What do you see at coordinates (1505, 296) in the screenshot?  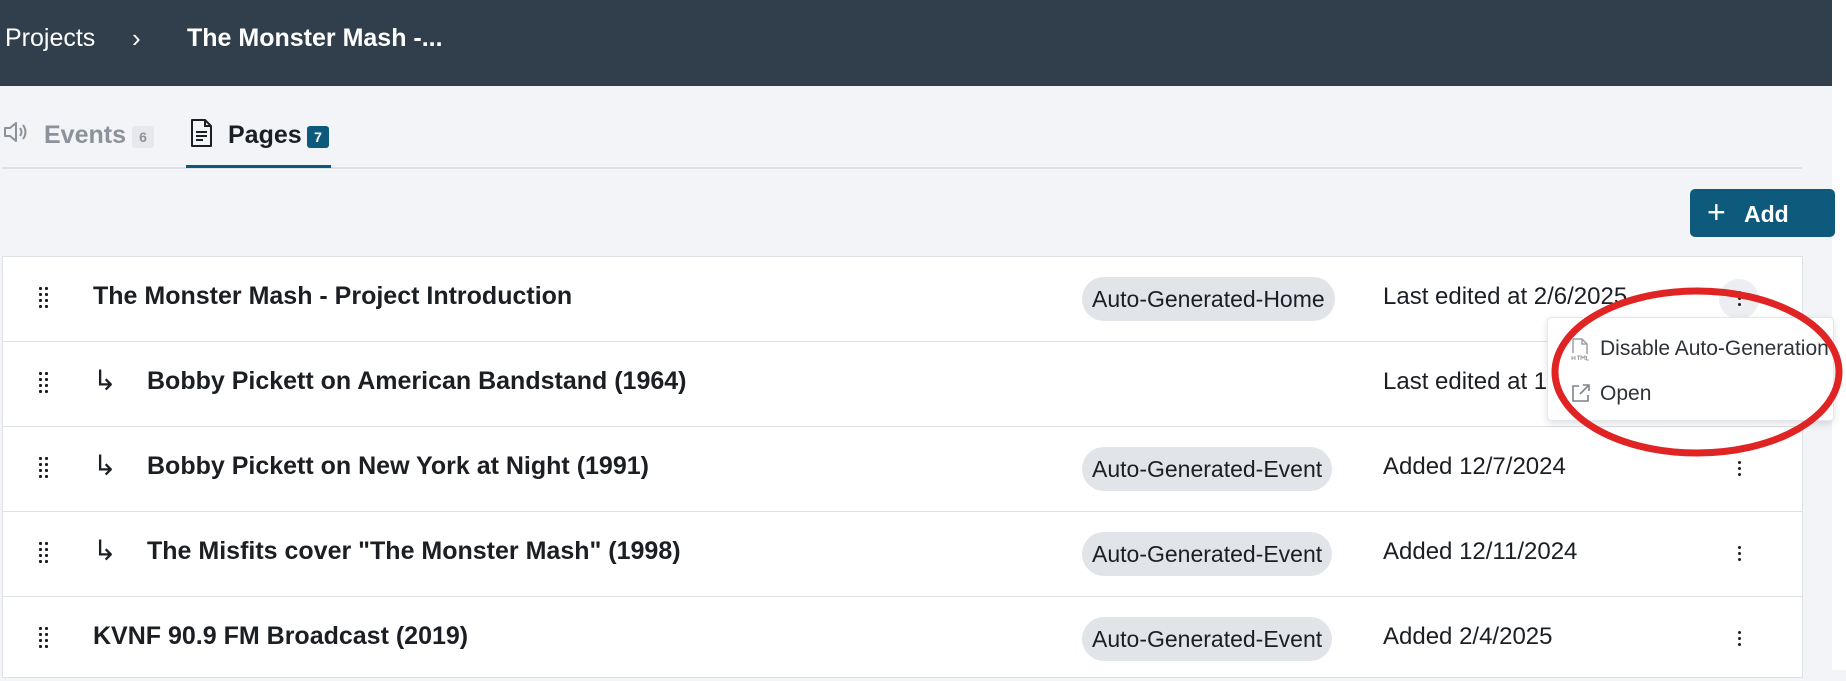 I see `page-status: Last edited at 2/6/2025` at bounding box center [1505, 296].